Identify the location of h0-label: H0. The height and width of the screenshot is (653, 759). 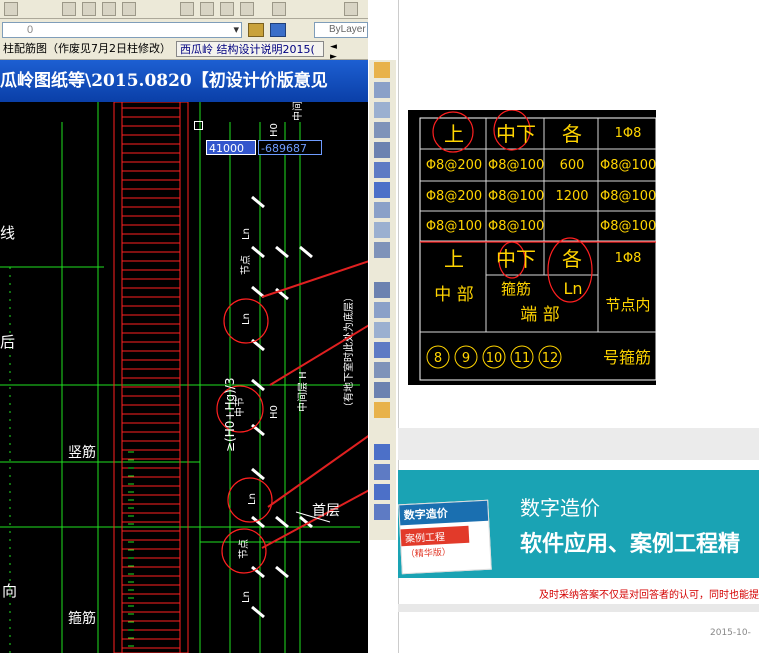
(274, 412).